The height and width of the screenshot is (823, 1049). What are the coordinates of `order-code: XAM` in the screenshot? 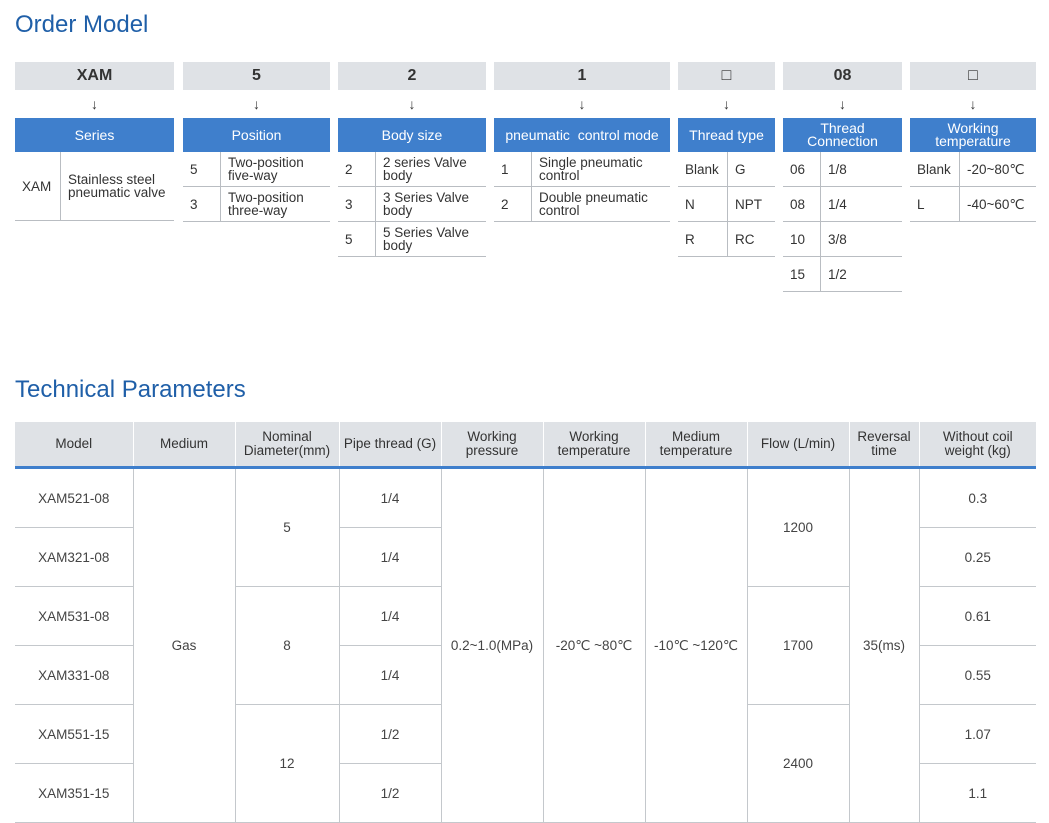 It's located at (94, 76).